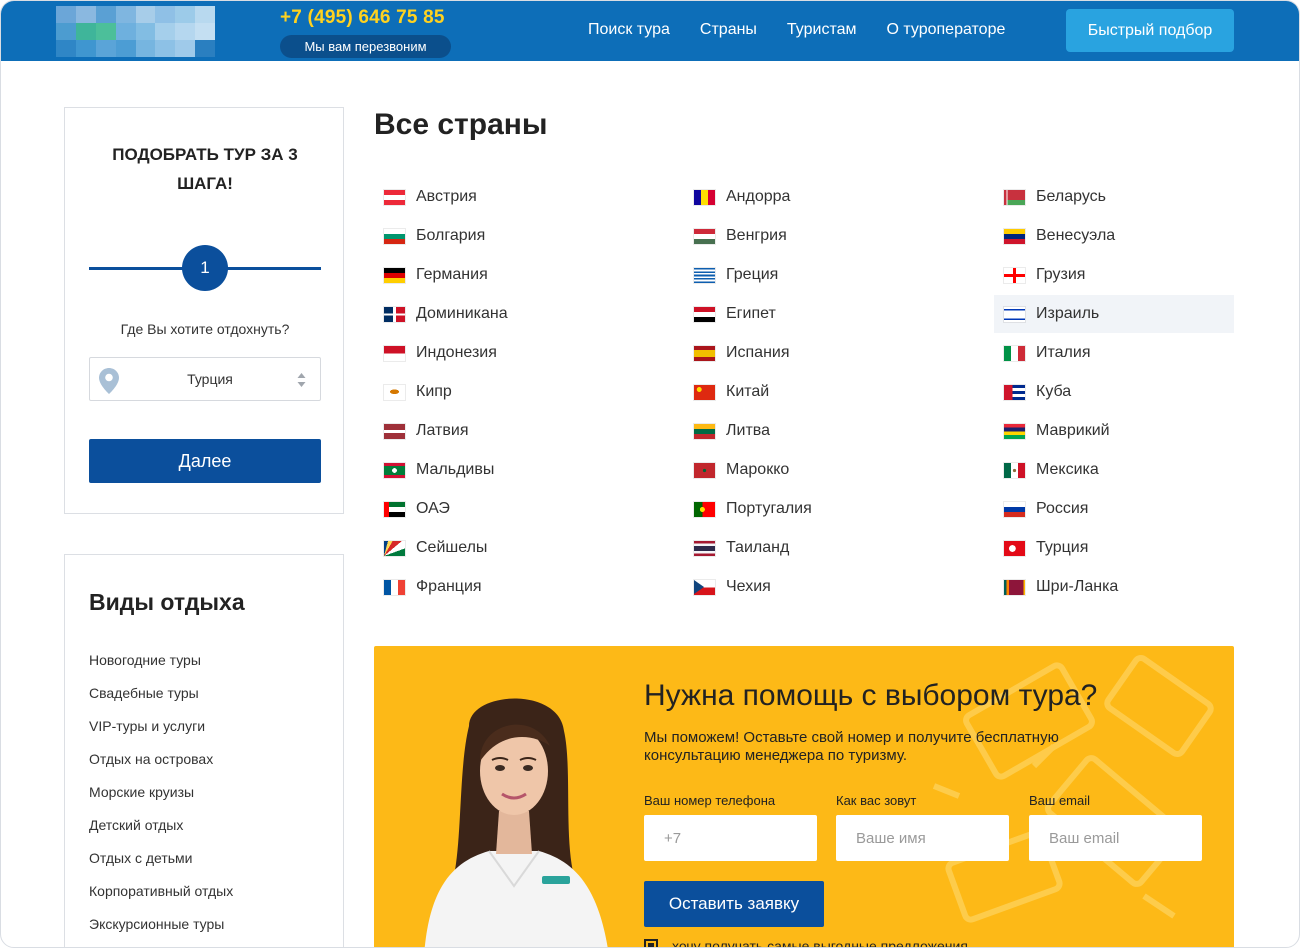 This screenshot has height=948, width=1300. Describe the element at coordinates (494, 353) in the screenshot. I see `country-link: Индонезия` at that location.